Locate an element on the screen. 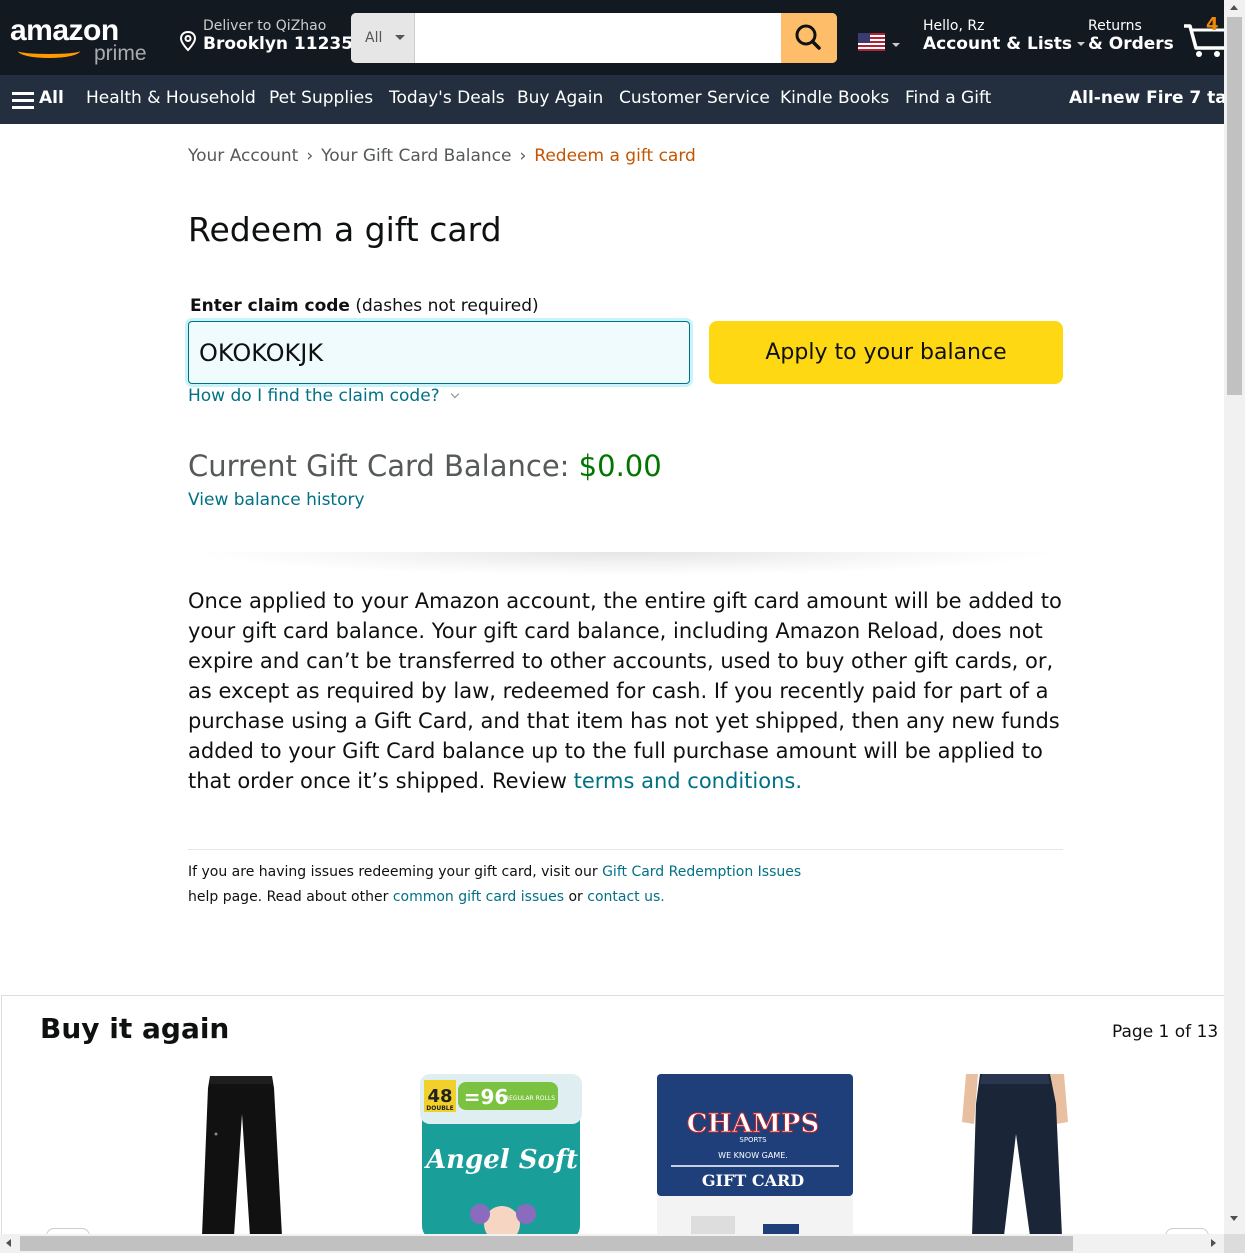 This screenshot has height=1253, width=1245. balance-amount: $0.00 is located at coordinates (620, 466).